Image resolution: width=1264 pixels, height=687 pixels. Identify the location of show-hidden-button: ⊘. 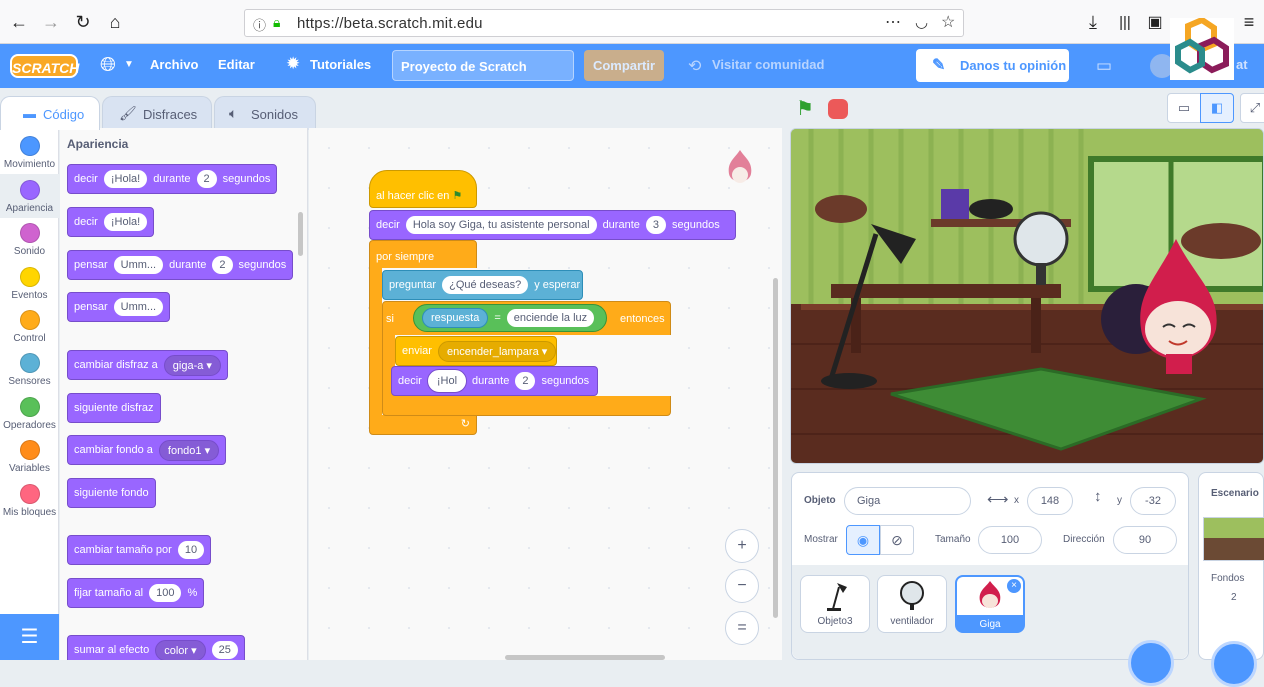
(897, 540).